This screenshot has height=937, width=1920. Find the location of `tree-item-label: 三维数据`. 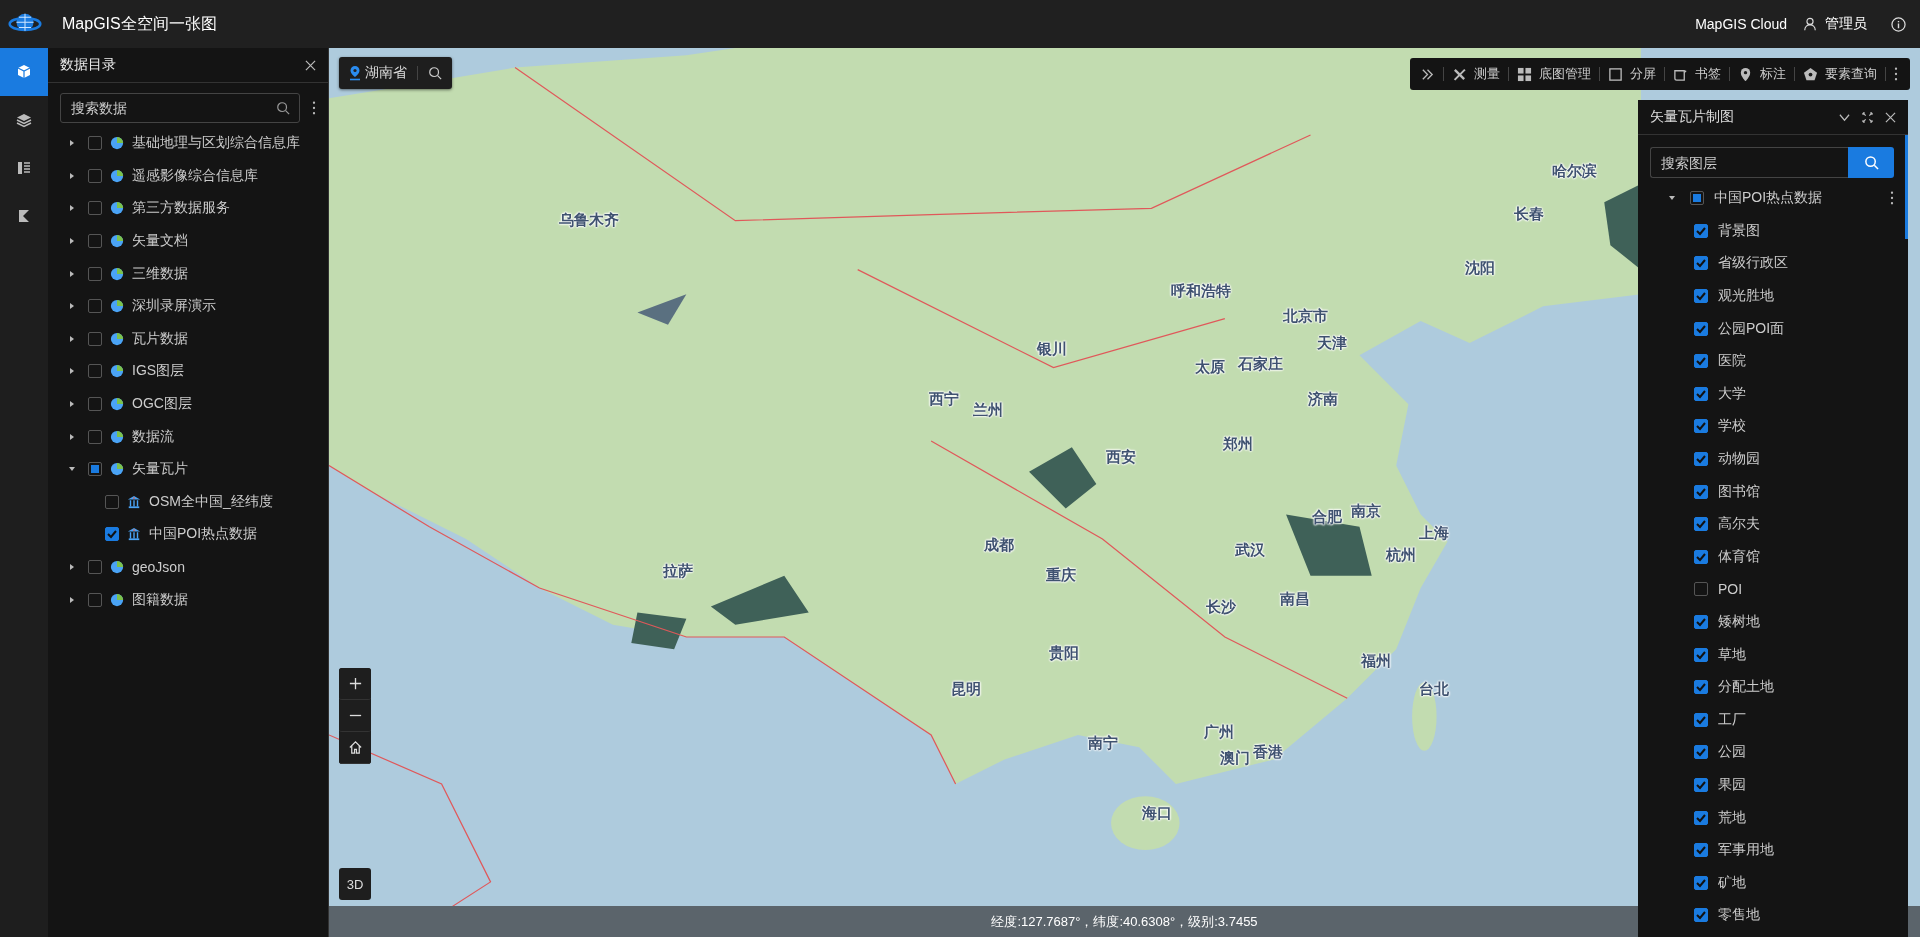

tree-item-label: 三维数据 is located at coordinates (160, 273).